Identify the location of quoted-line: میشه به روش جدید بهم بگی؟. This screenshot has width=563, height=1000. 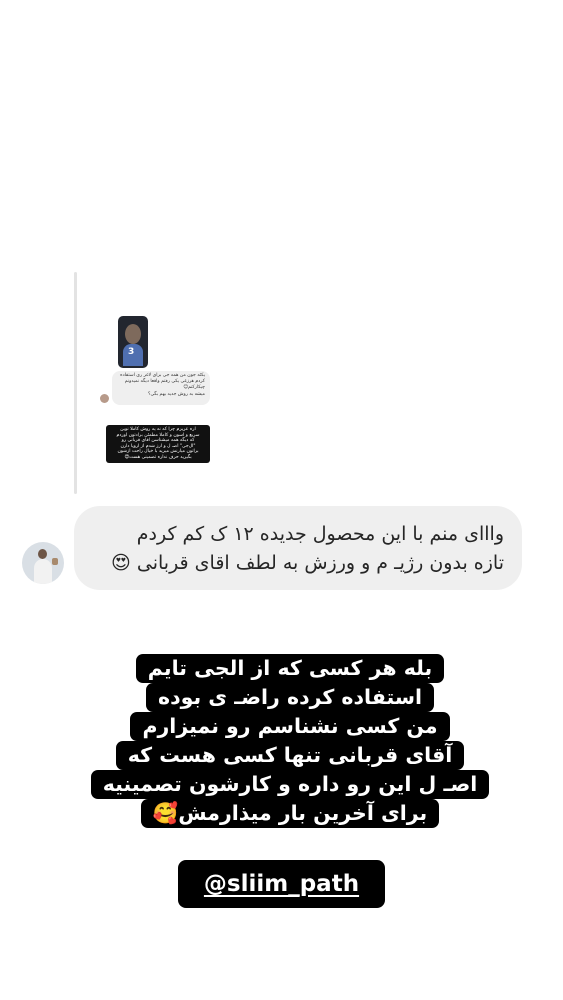
(176, 394).